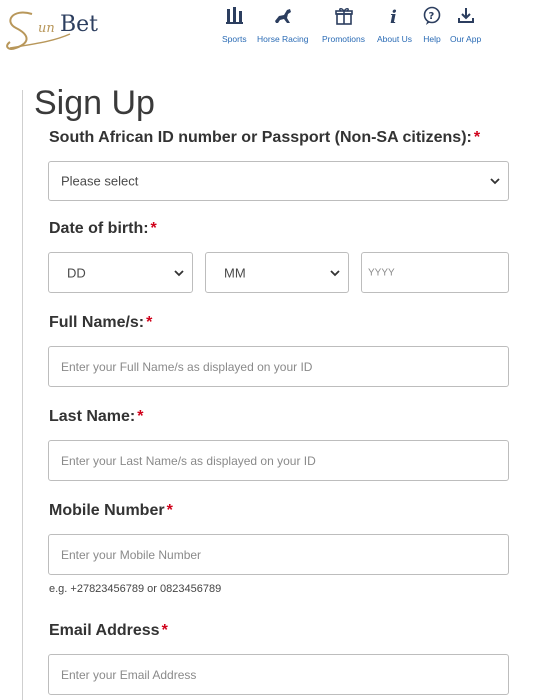  I want to click on top-header: un Bet Sports Horse Racing Promotions i, so click(266, 31).